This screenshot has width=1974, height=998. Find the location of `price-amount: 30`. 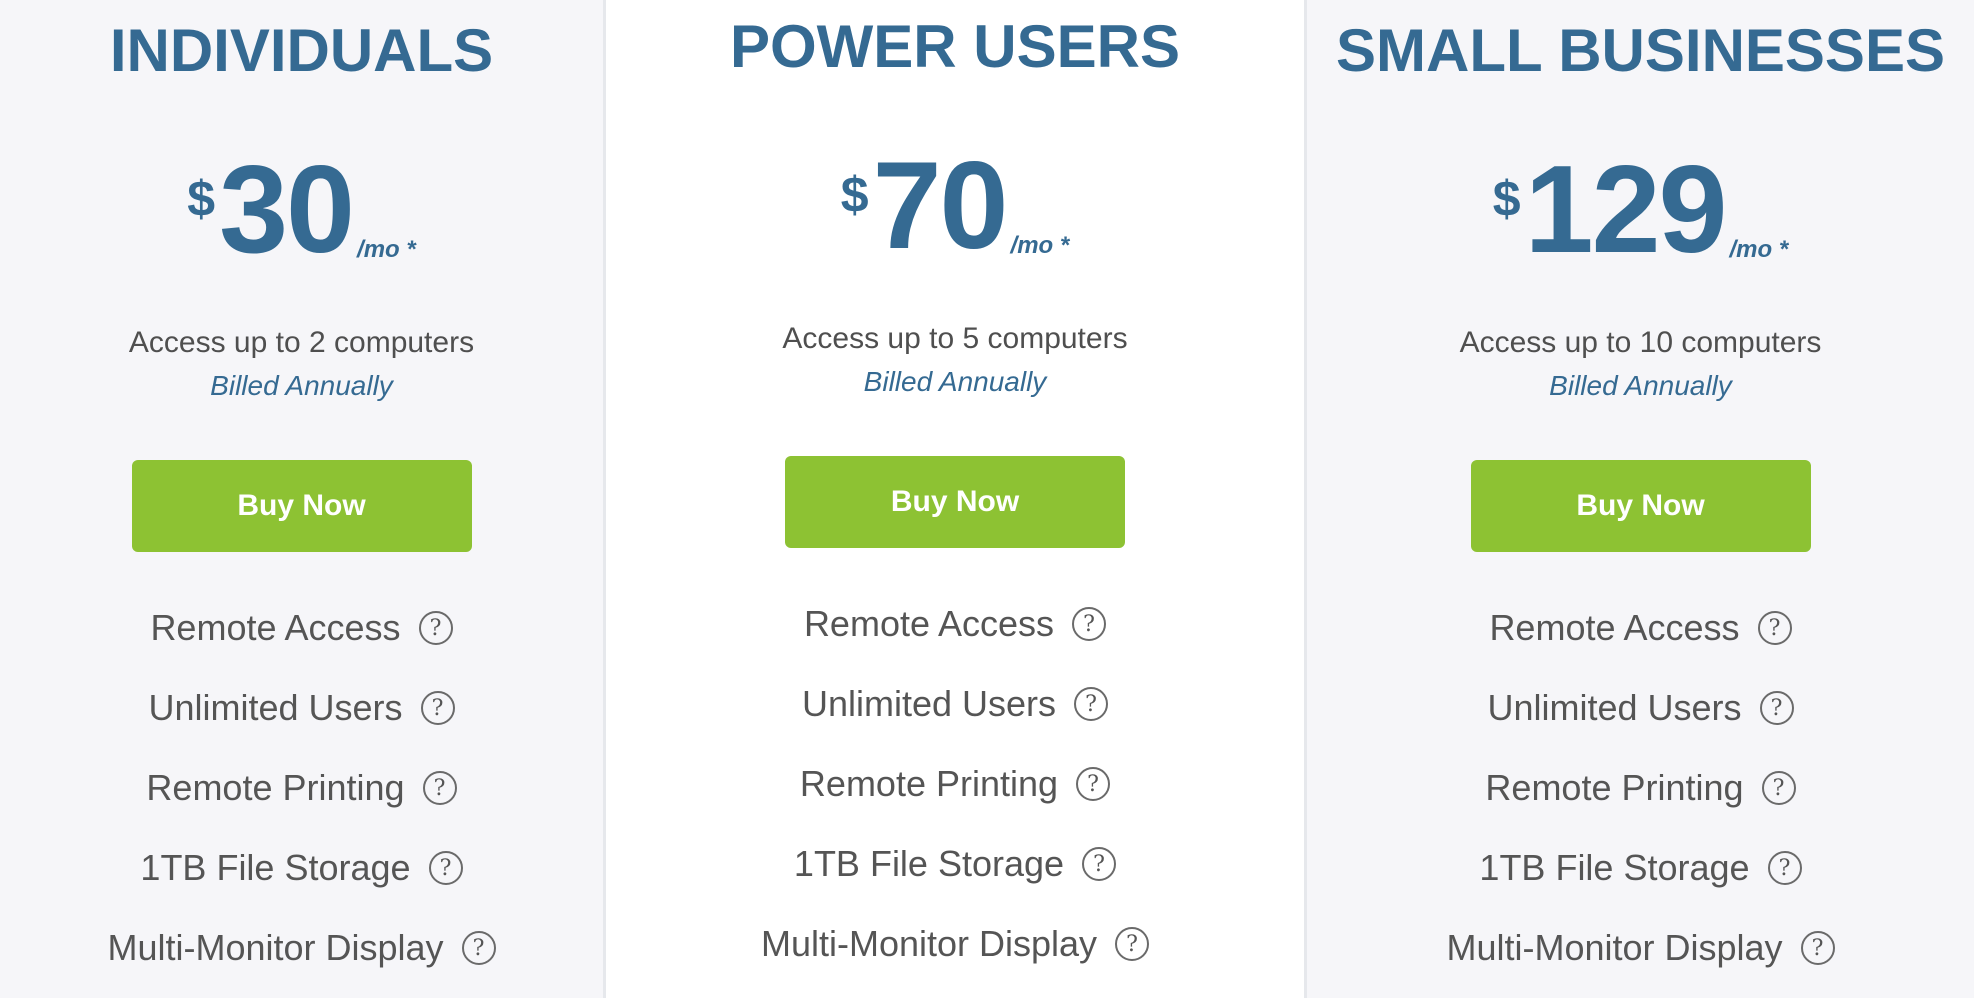

price-amount: 30 is located at coordinates (287, 210).